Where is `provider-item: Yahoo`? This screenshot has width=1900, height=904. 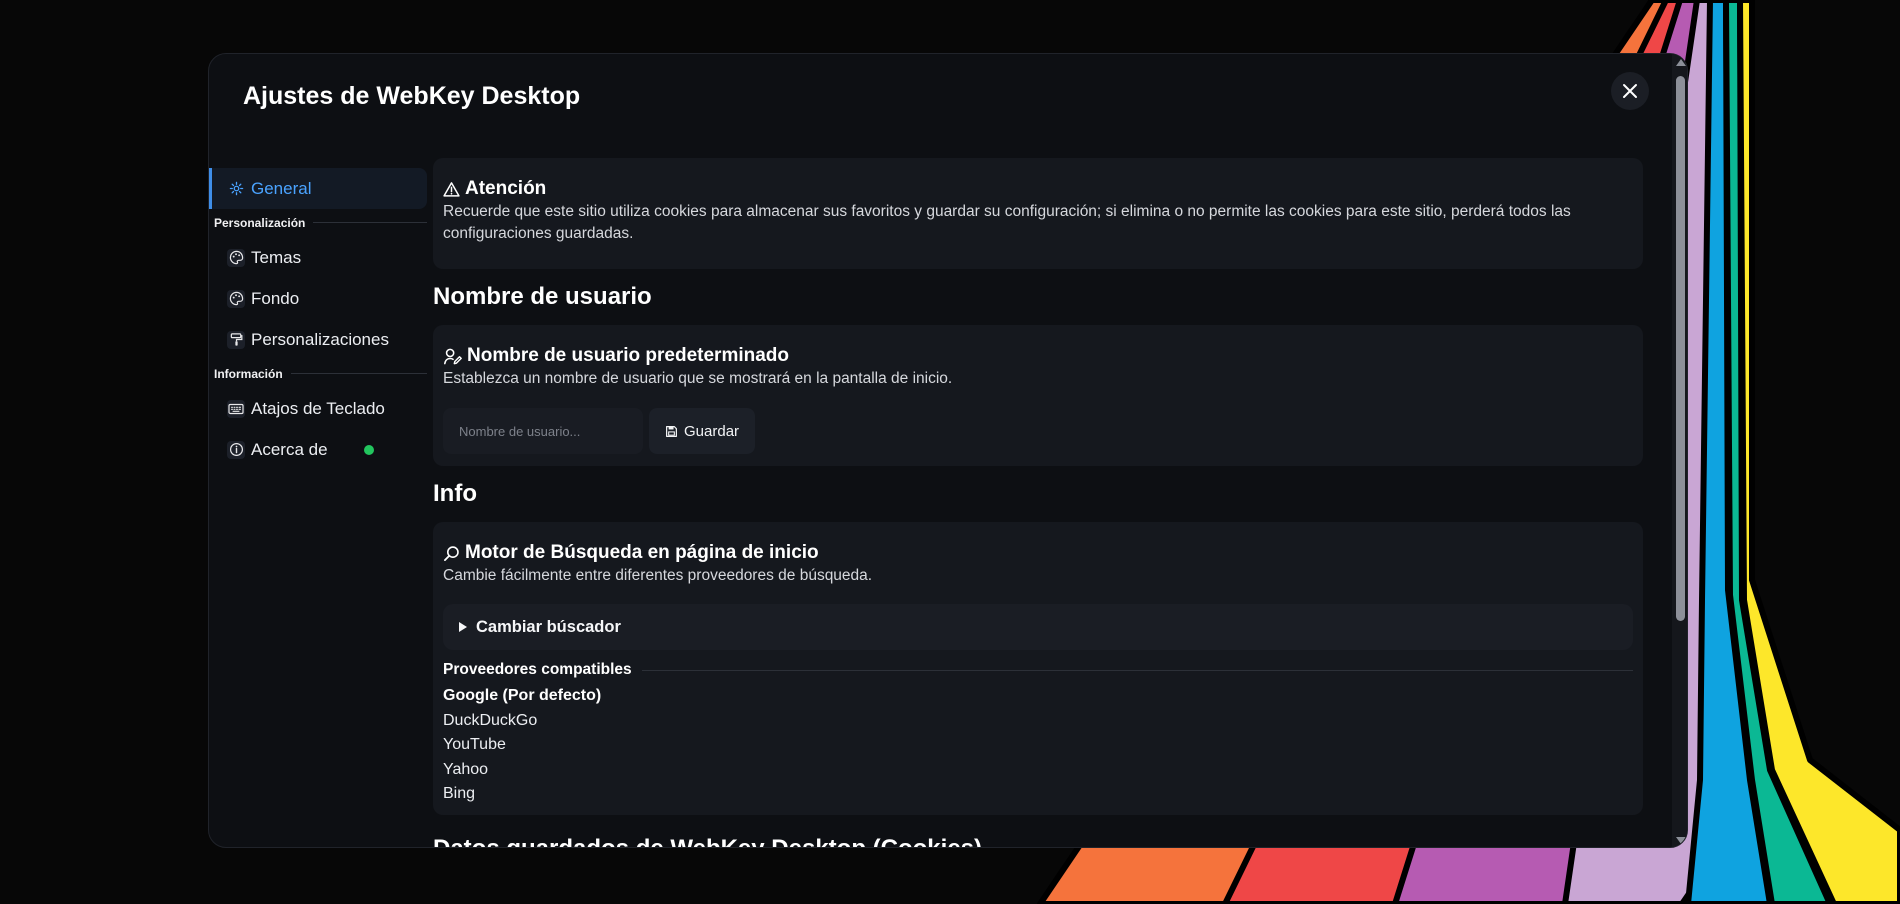
provider-item: Yahoo is located at coordinates (466, 769).